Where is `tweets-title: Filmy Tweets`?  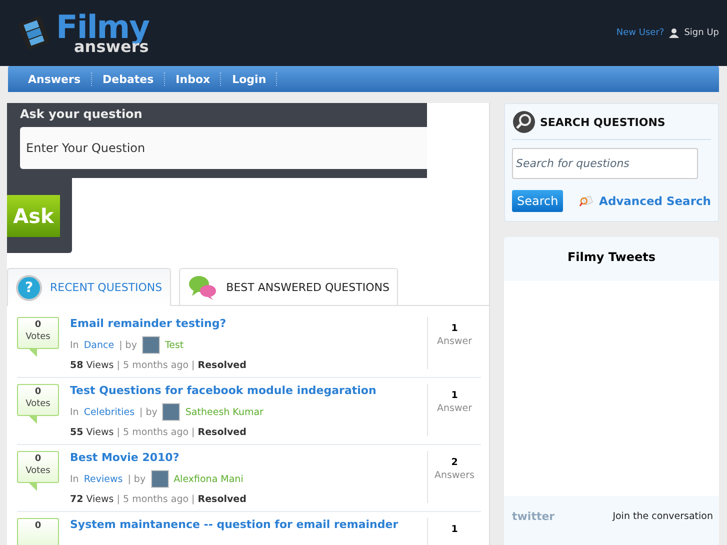
tweets-title: Filmy Tweets is located at coordinates (611, 257).